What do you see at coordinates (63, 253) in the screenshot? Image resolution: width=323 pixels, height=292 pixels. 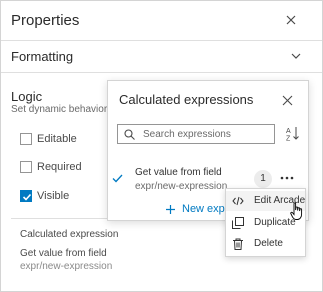 I see `calculated-expression-title: Get value from field` at bounding box center [63, 253].